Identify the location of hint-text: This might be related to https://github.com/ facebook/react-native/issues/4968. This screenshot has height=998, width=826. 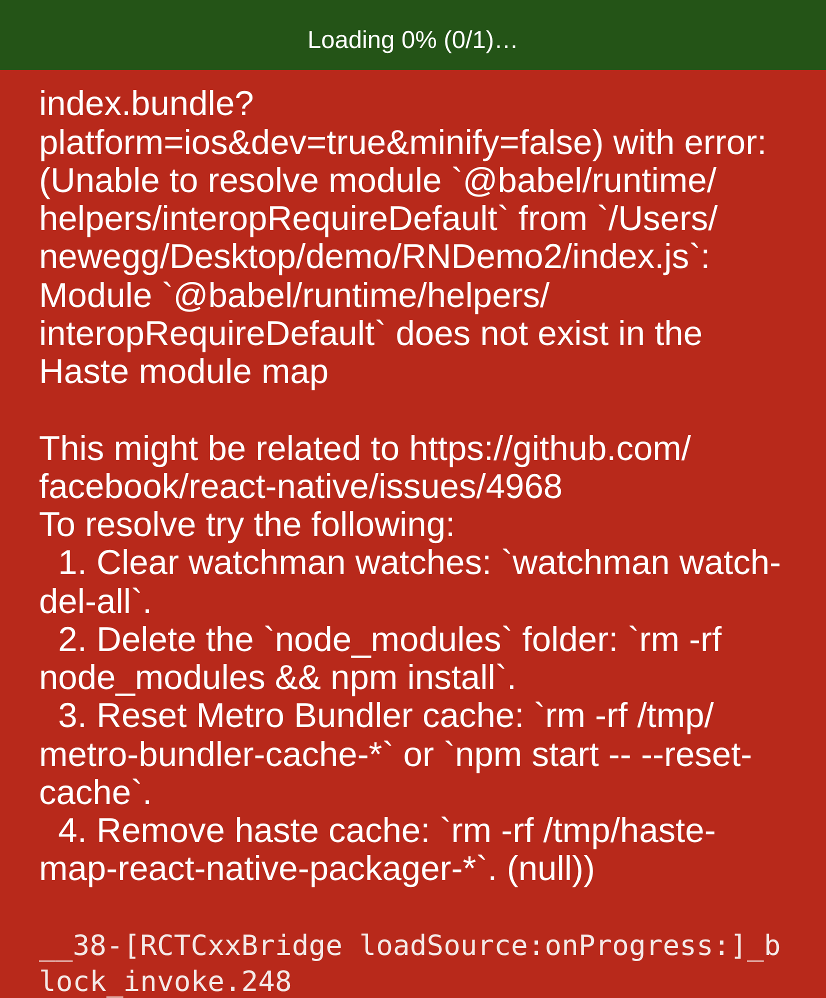
(365, 468).